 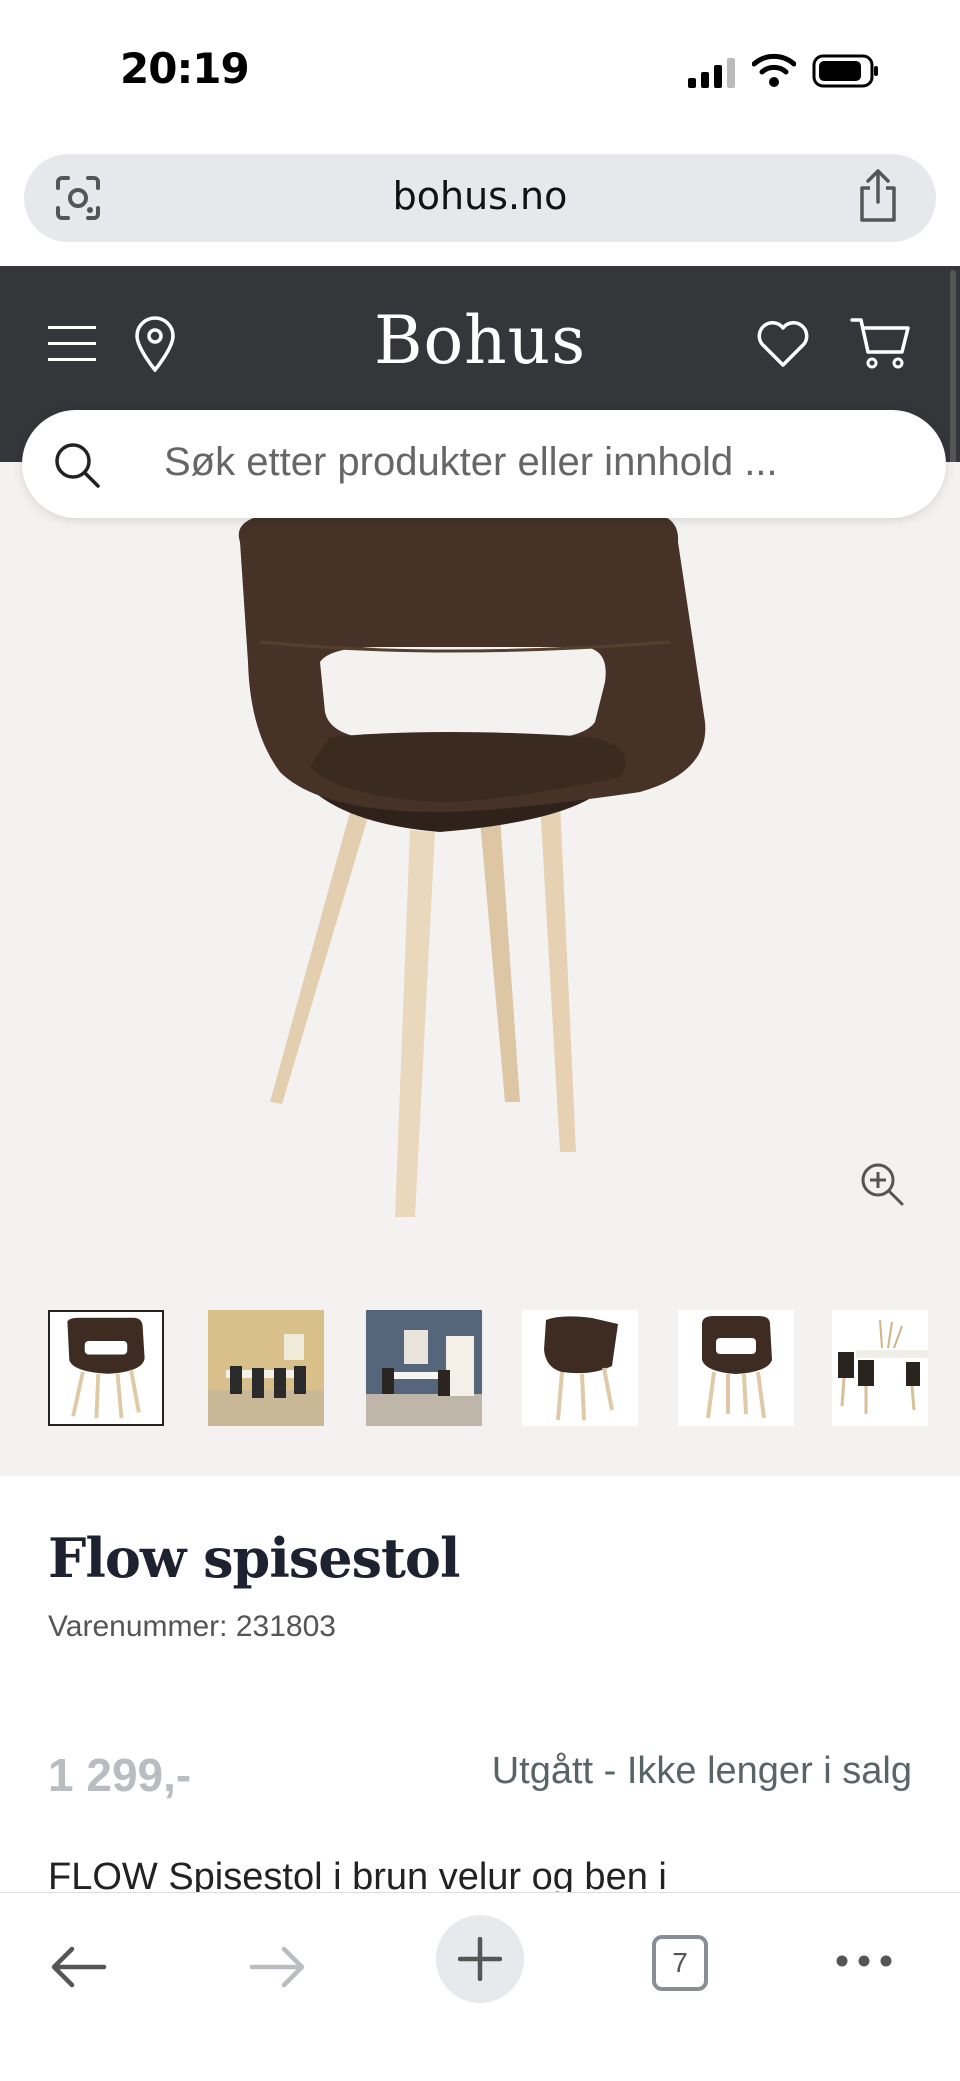 I want to click on share-icon, so click(x=878, y=196).